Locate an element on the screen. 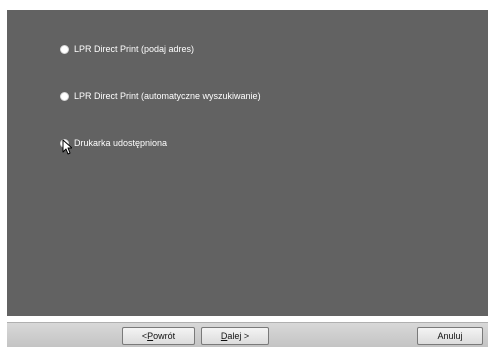 This screenshot has height=351, width=494. next-button: D alej > is located at coordinates (235, 336).